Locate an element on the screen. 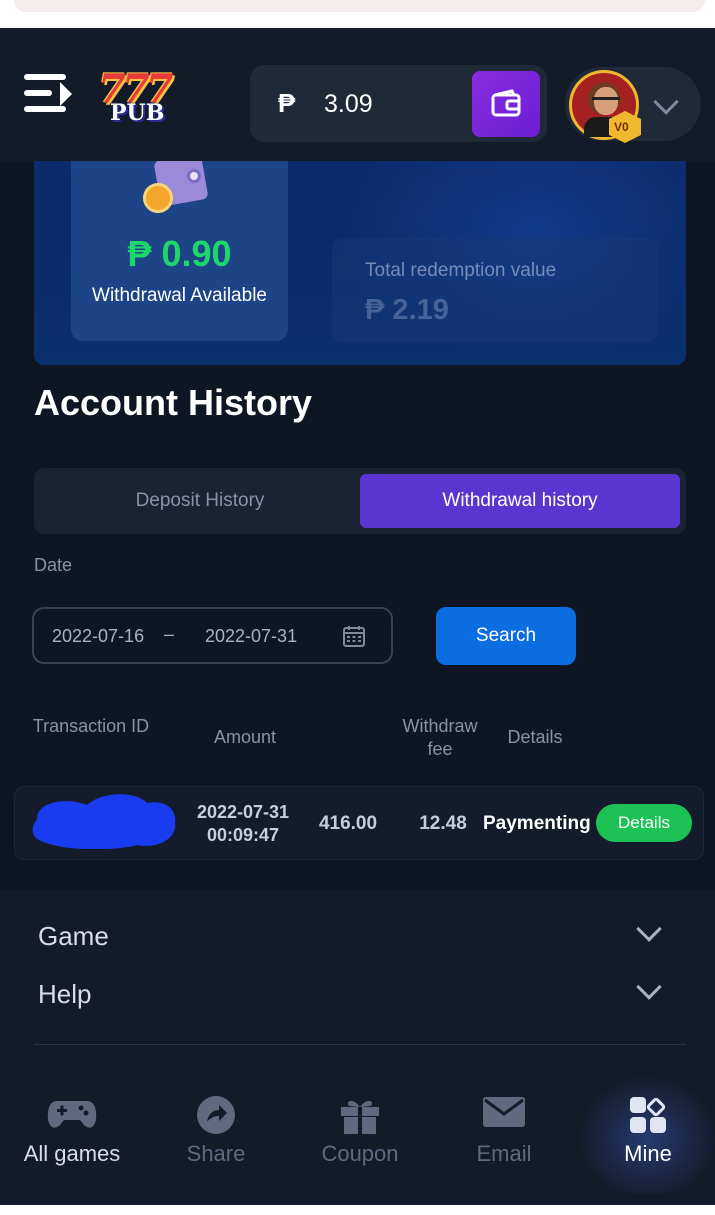 The width and height of the screenshot is (715, 1215). withdrawal-available-card: ₱ 0.90 Withdrawal Available is located at coordinates (179, 251).